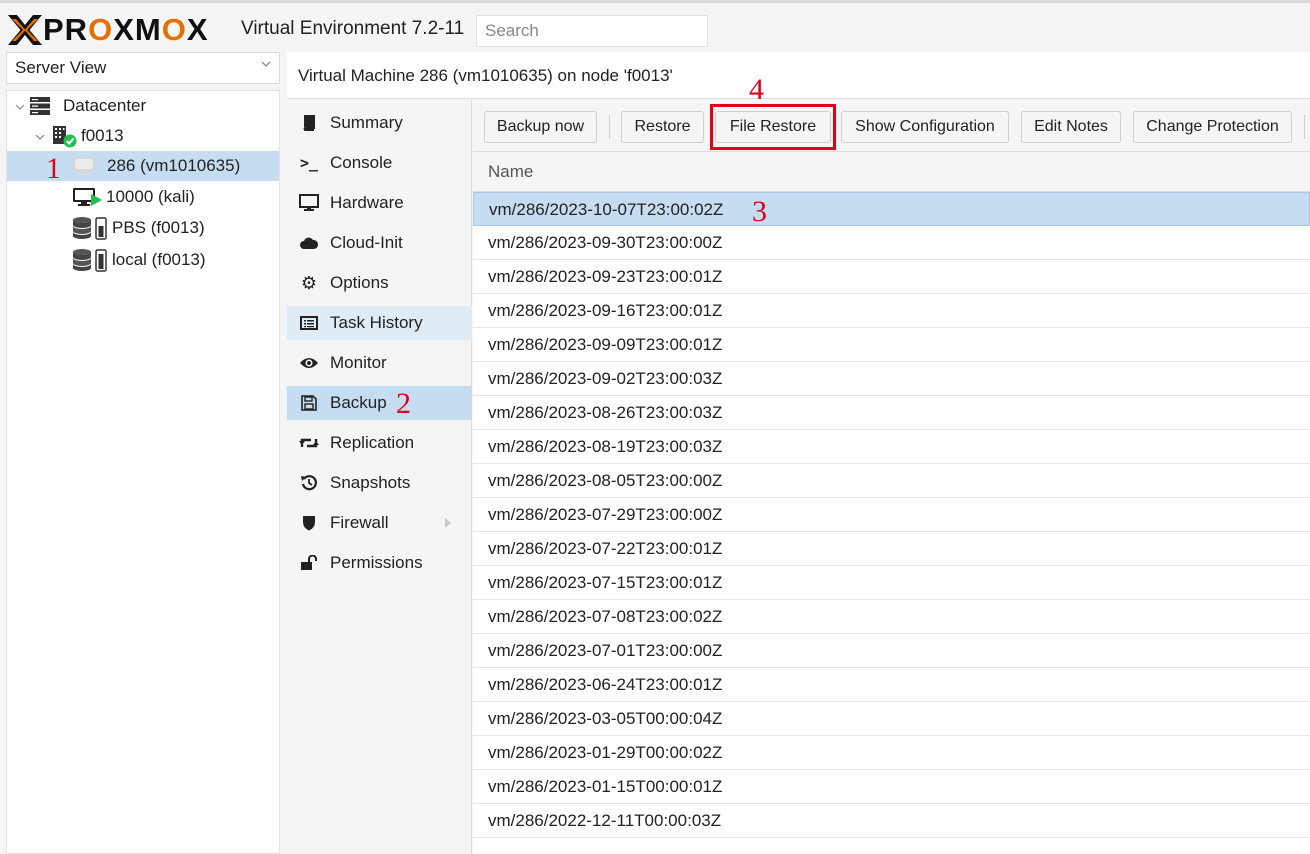  What do you see at coordinates (358, 362) in the screenshot?
I see `menu-item-label: Monitor` at bounding box center [358, 362].